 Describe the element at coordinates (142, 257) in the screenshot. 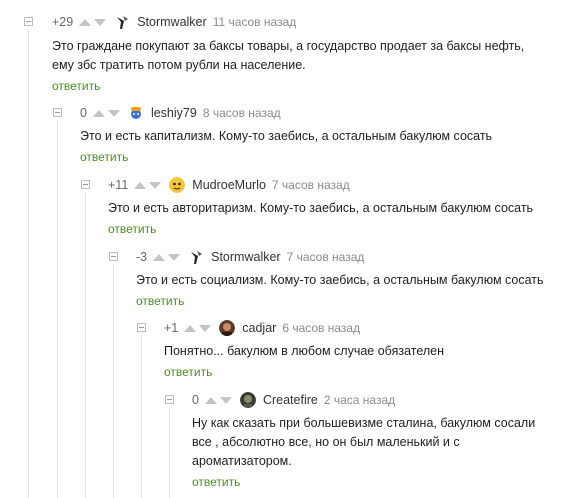

I see `comment-rating: -3` at that location.